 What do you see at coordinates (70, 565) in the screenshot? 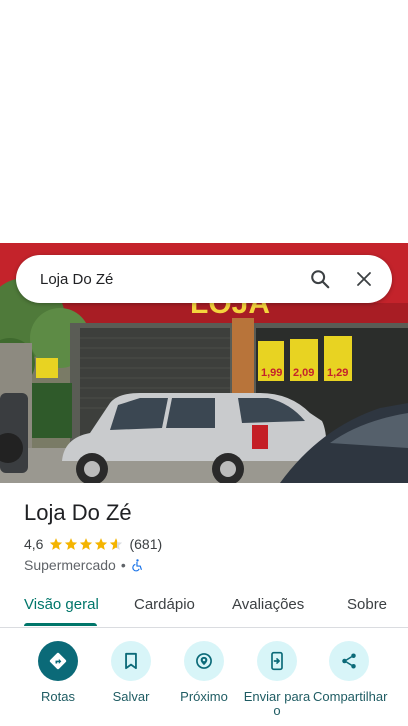
I see `place-category: Supermercado` at bounding box center [70, 565].